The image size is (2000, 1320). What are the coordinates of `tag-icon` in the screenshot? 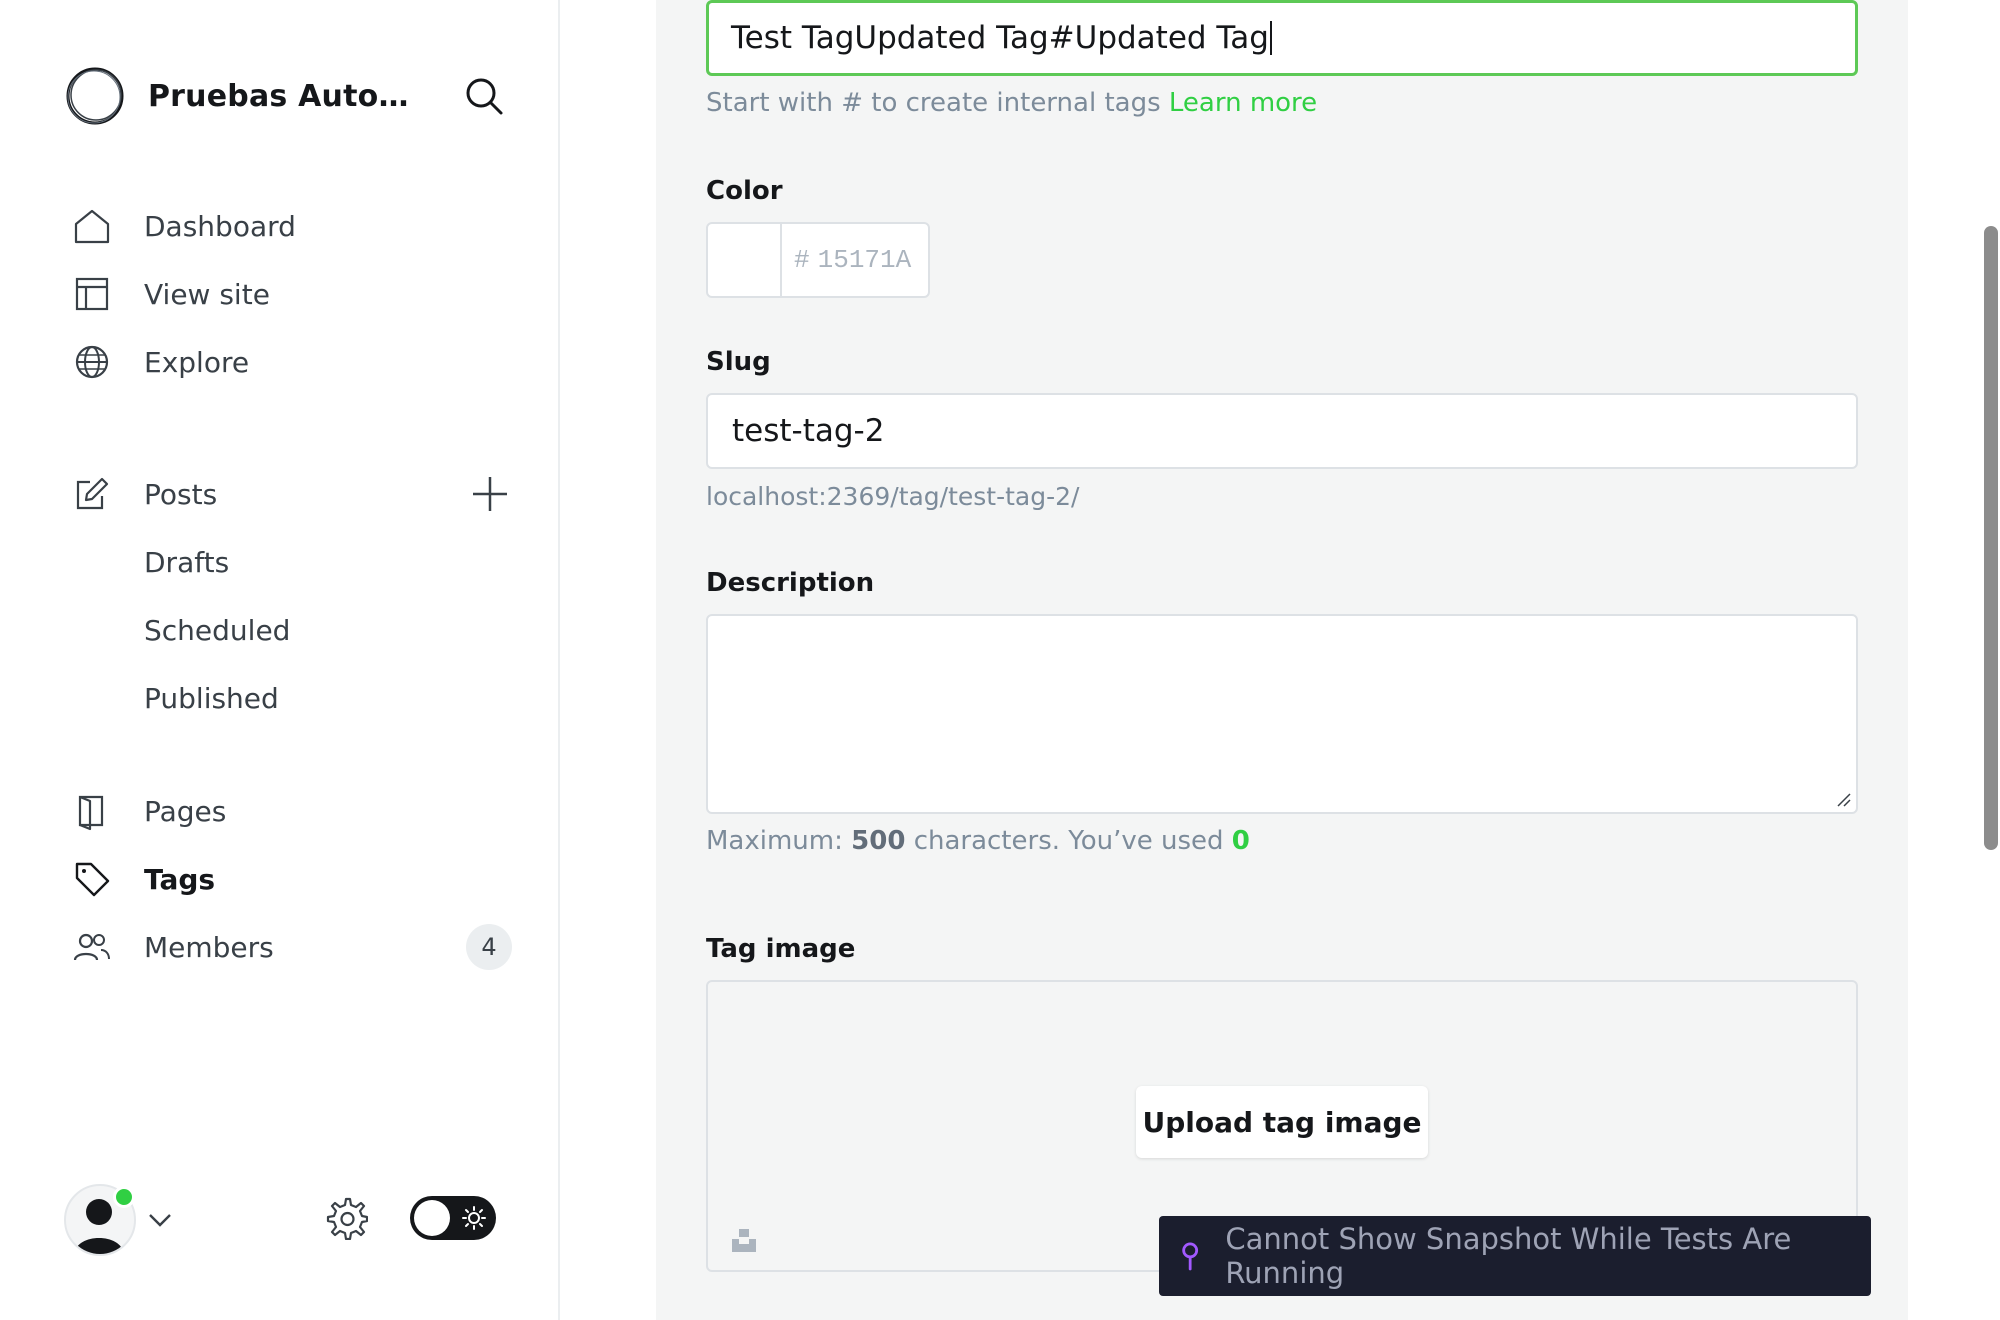 It's located at (92, 879).